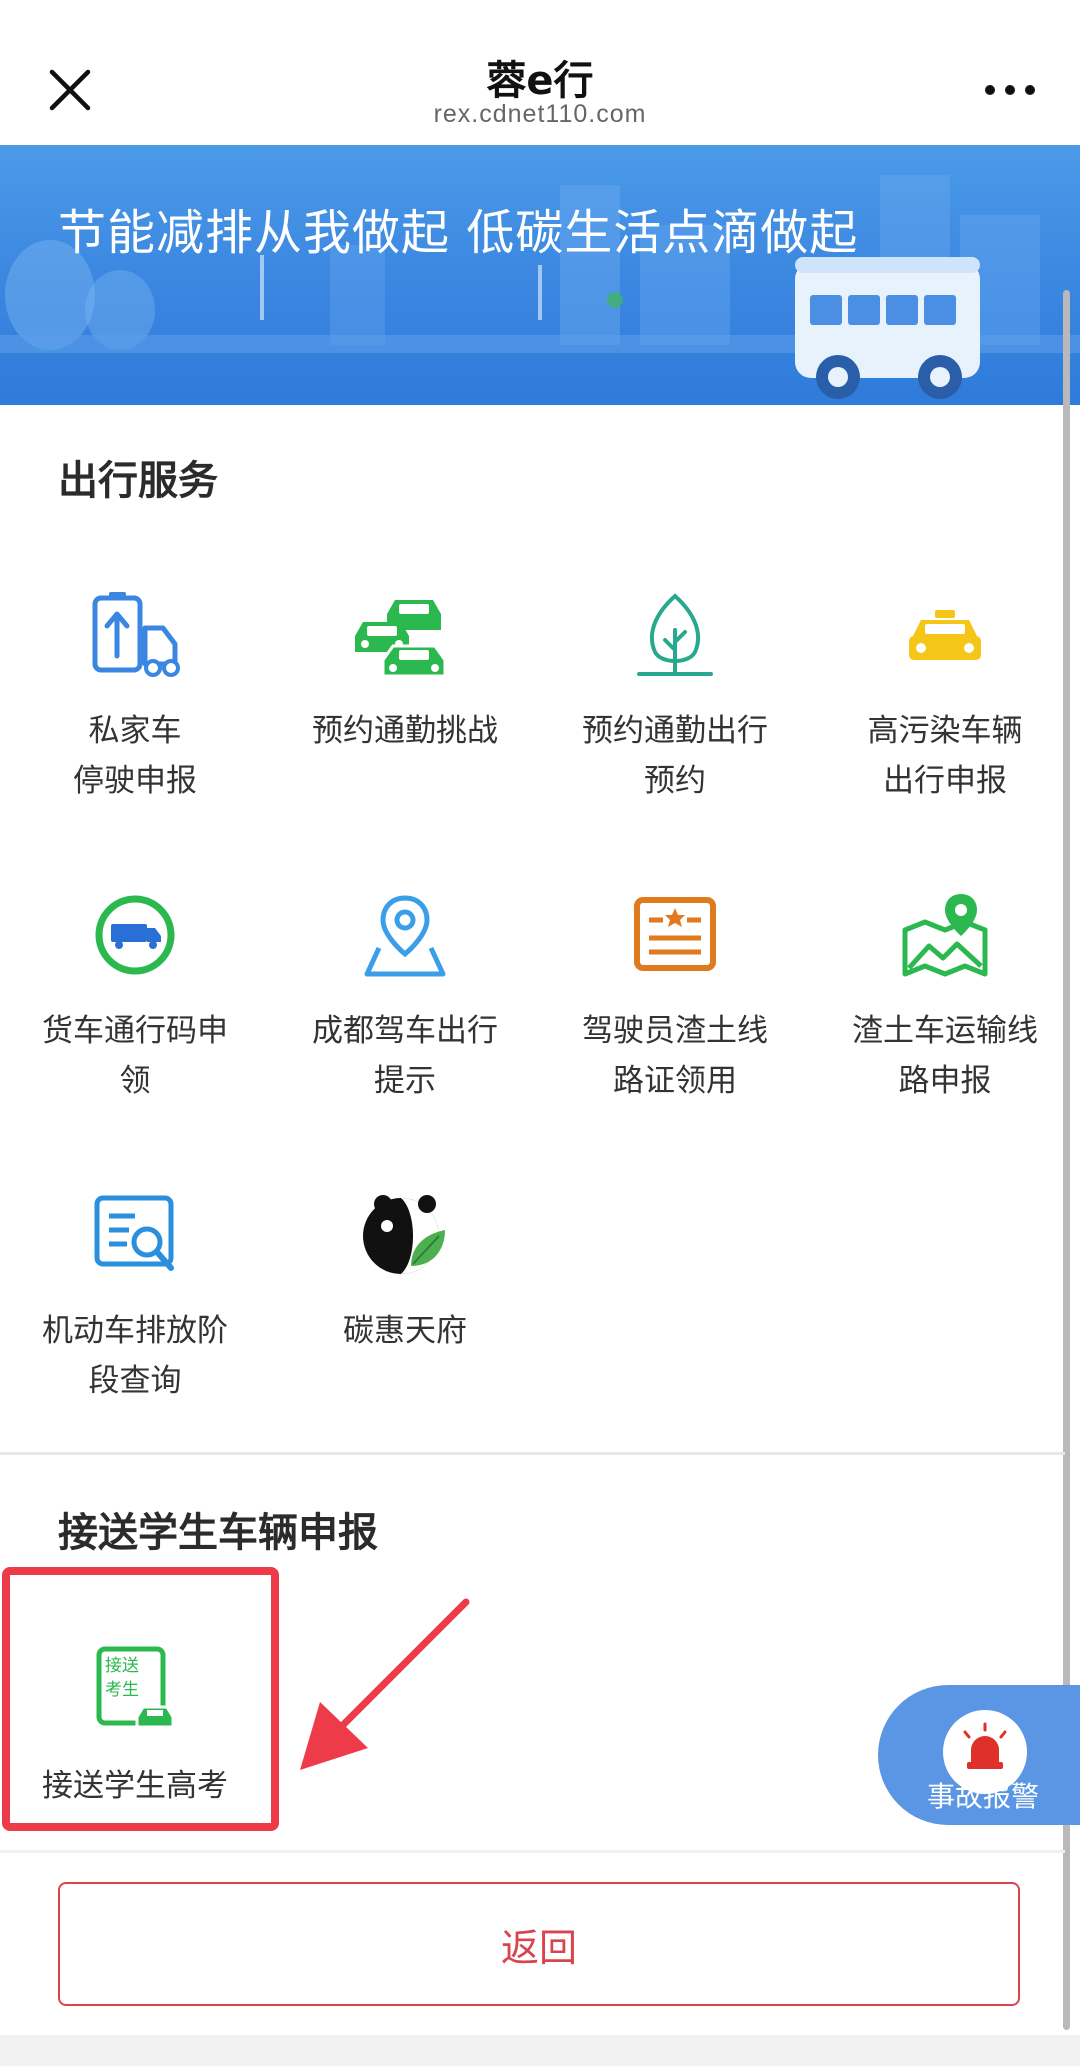 Image resolution: width=1080 pixels, height=2066 pixels. Describe the element at coordinates (138, 481) in the screenshot. I see `section-title-travel: 出行服务` at that location.